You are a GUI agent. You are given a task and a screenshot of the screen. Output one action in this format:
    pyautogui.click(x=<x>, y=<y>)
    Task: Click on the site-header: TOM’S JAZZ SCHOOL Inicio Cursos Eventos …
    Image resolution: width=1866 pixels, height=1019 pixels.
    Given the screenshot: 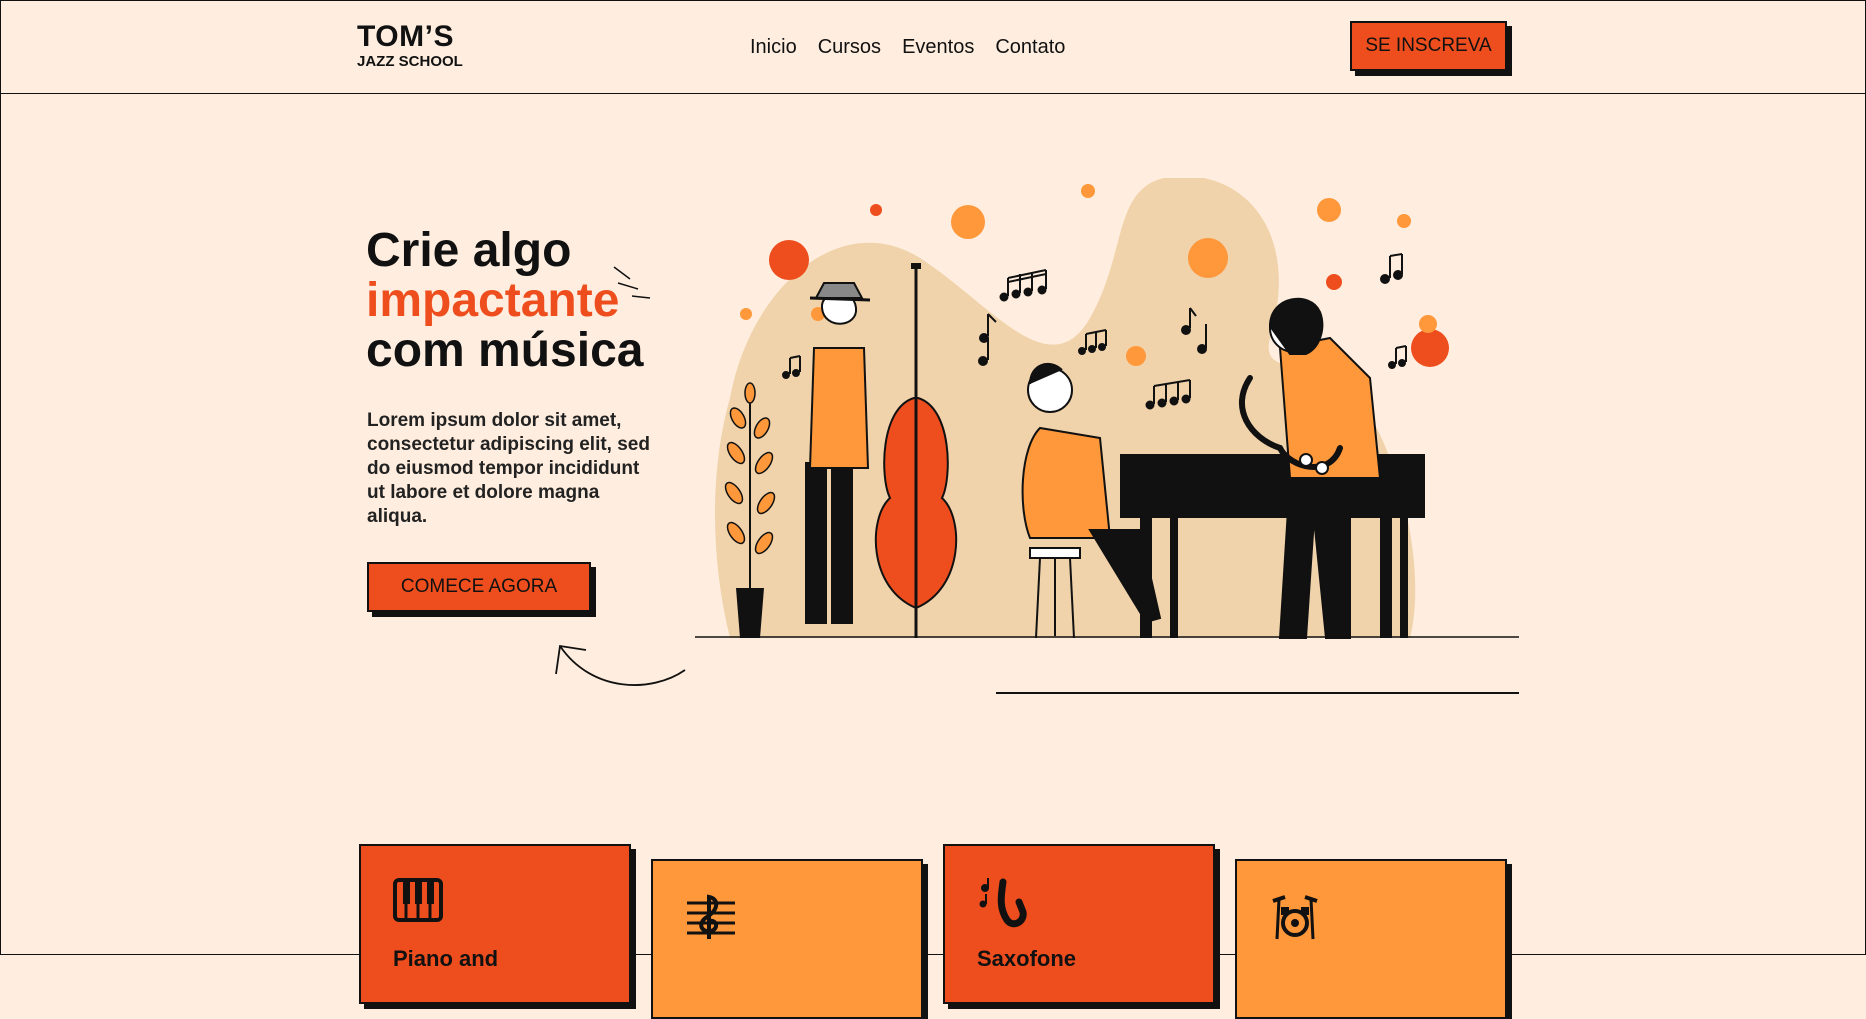 What is the action you would take?
    pyautogui.click(x=933, y=47)
    